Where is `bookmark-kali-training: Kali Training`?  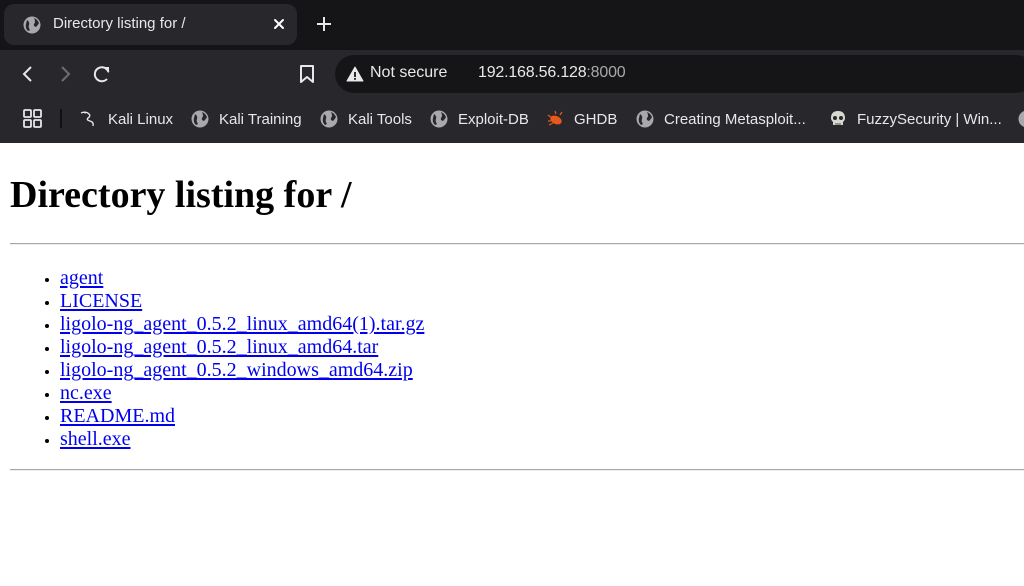
bookmark-kali-training: Kali Training is located at coordinates (246, 119).